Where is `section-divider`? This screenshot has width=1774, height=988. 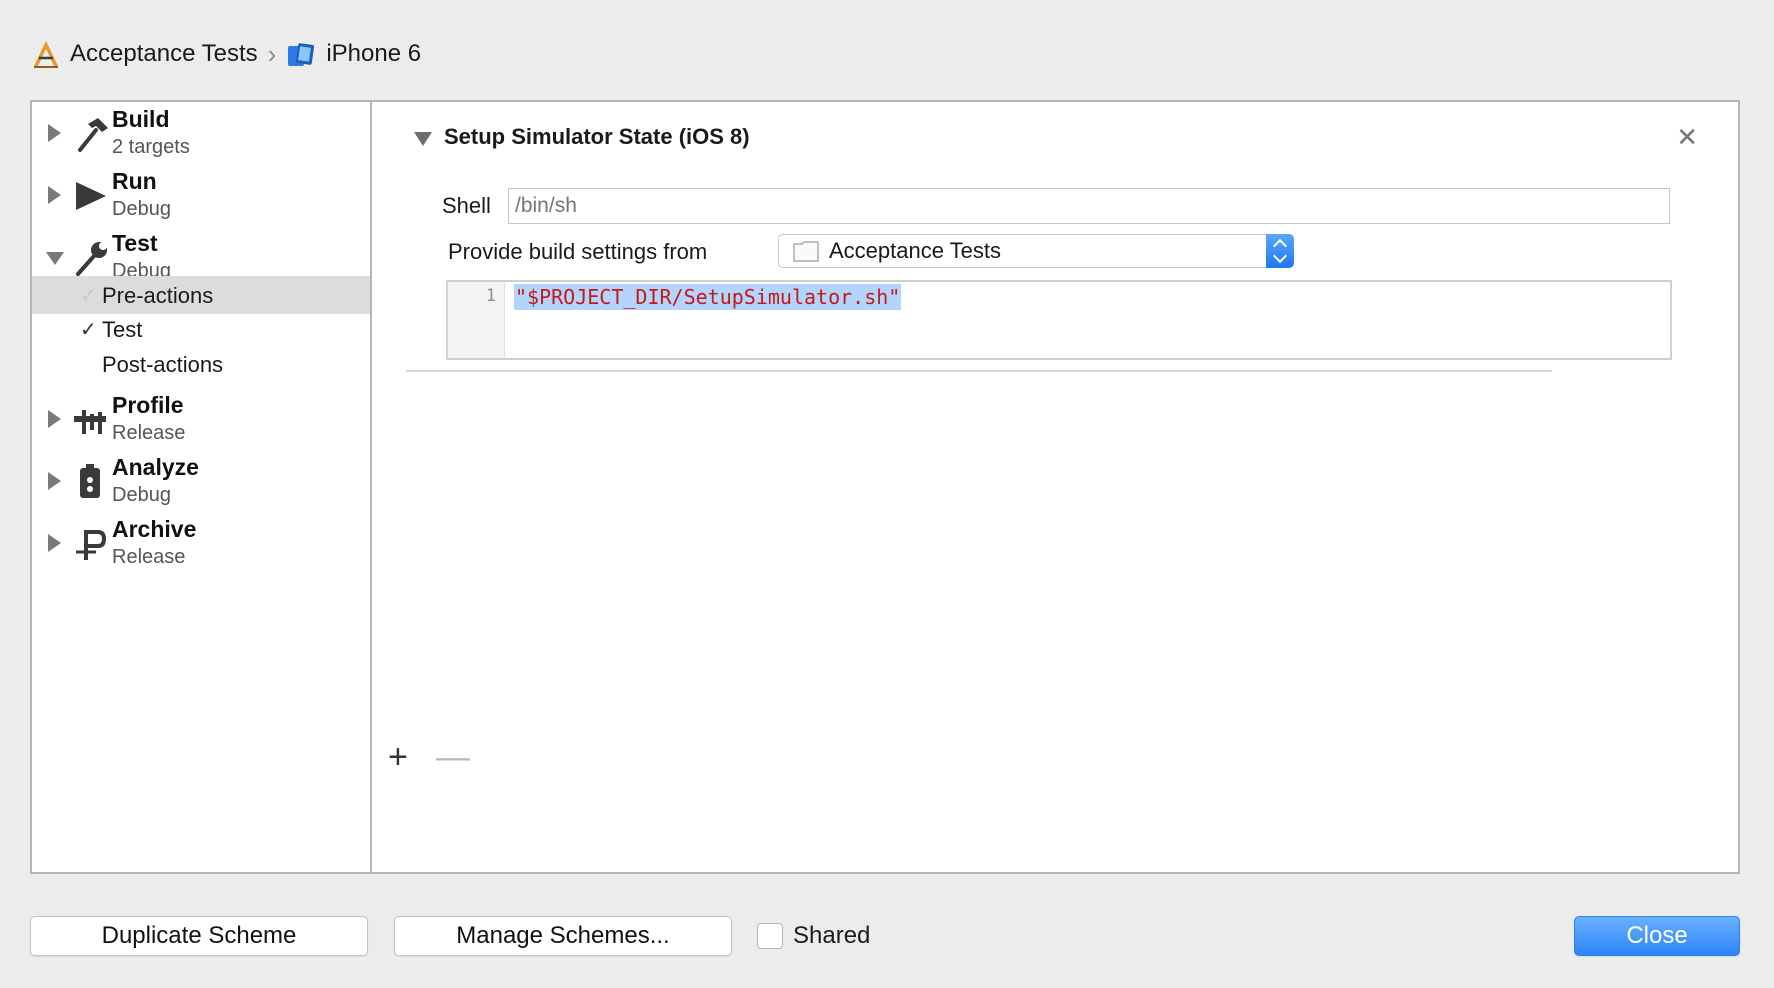
section-divider is located at coordinates (979, 371).